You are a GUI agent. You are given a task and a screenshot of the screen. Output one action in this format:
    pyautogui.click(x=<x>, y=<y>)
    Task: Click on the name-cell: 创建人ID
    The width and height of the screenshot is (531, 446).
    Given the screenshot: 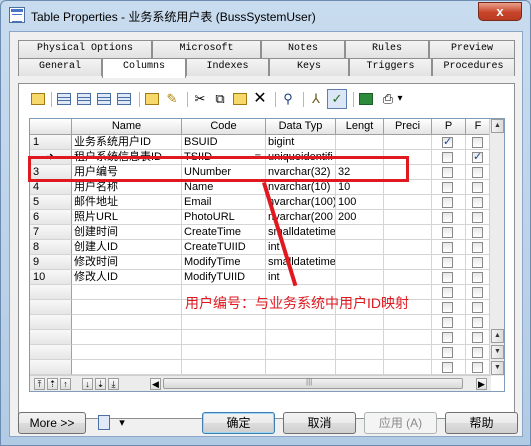 What is the action you would take?
    pyautogui.click(x=127, y=247)
    